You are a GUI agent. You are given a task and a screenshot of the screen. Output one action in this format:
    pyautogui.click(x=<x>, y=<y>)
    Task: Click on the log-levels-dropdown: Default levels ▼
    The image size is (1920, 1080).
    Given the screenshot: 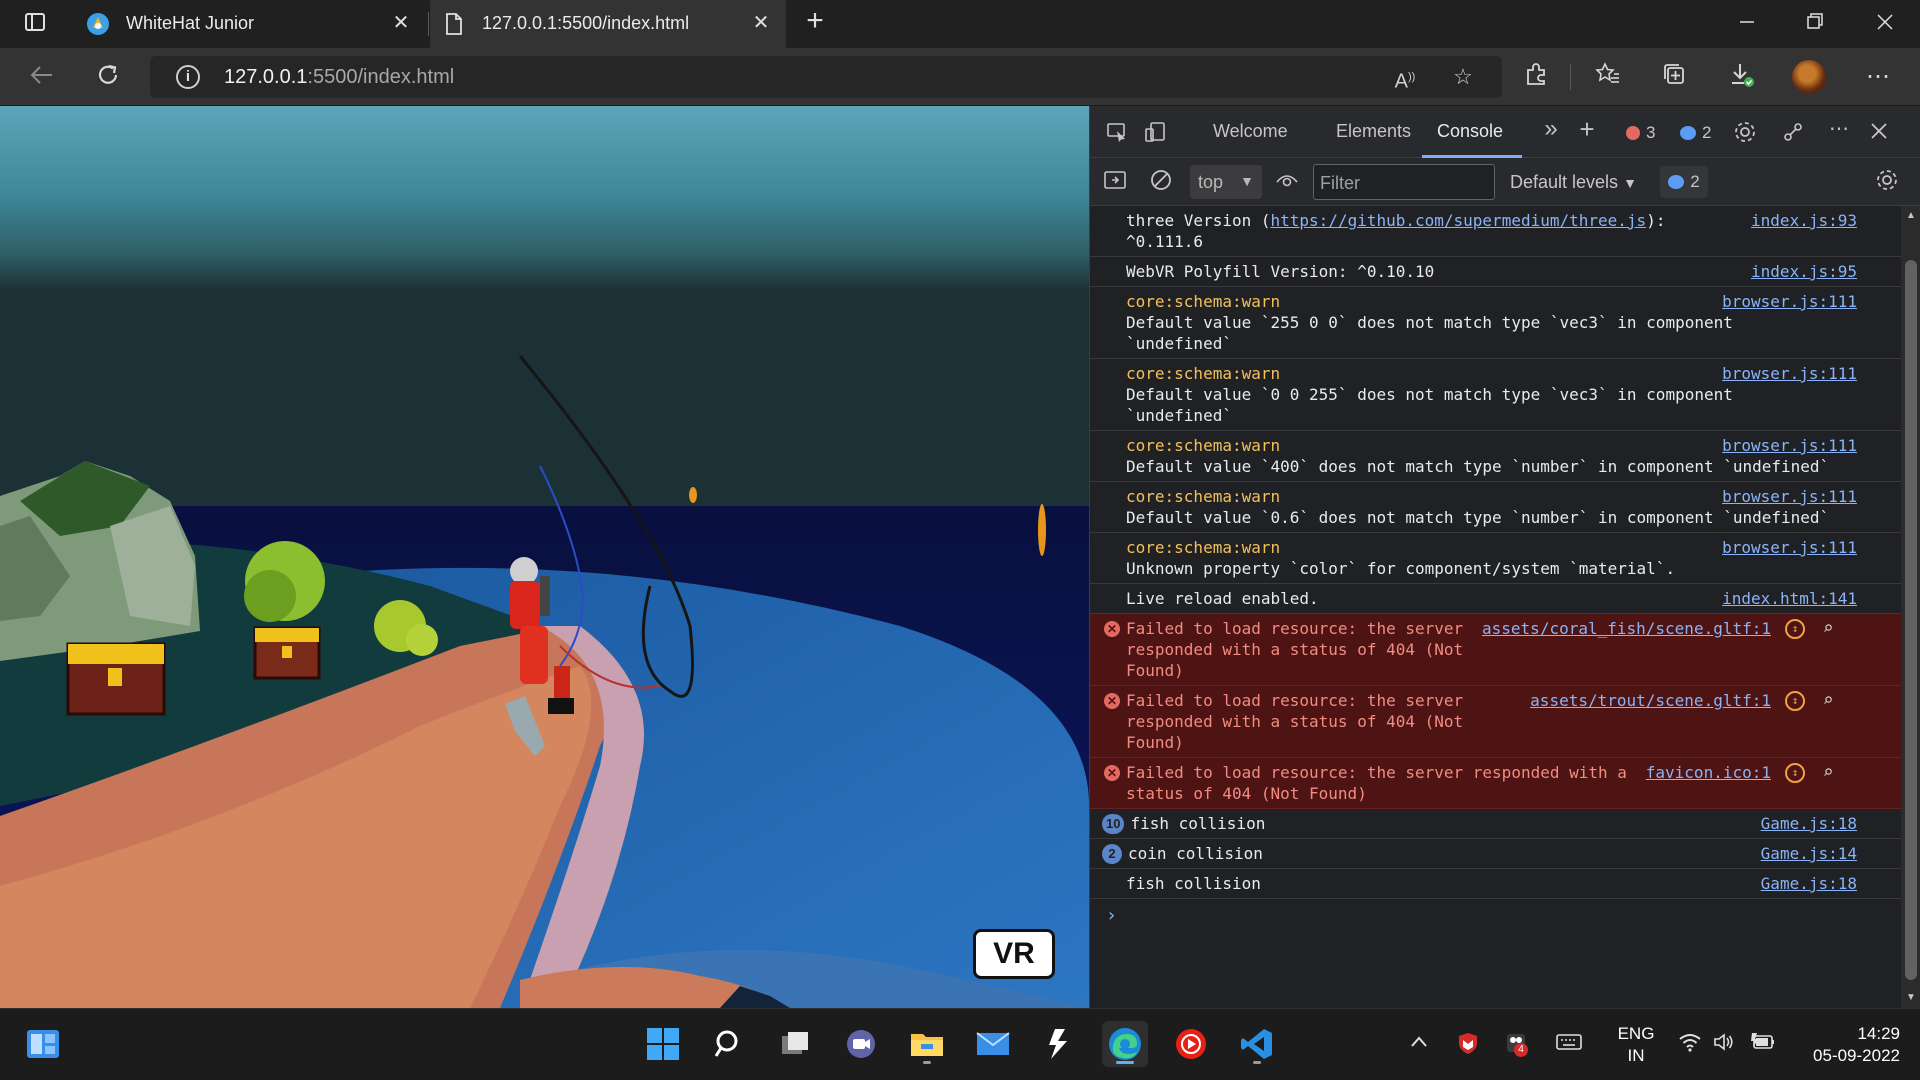 What is the action you would take?
    pyautogui.click(x=1573, y=182)
    